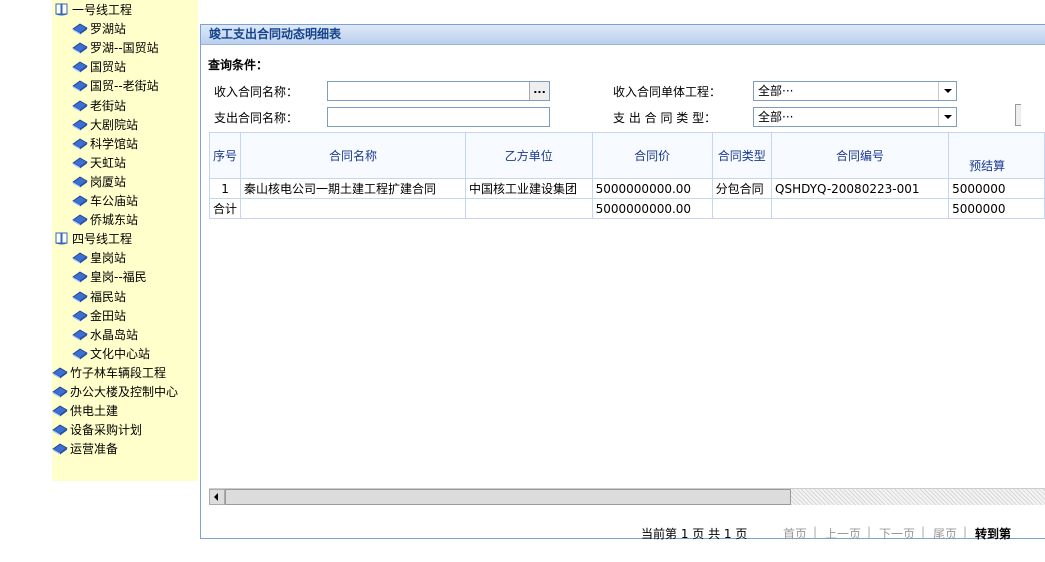 The image size is (1045, 562). Describe the element at coordinates (99, 163) in the screenshot. I see `tree-item: 天虹站` at that location.